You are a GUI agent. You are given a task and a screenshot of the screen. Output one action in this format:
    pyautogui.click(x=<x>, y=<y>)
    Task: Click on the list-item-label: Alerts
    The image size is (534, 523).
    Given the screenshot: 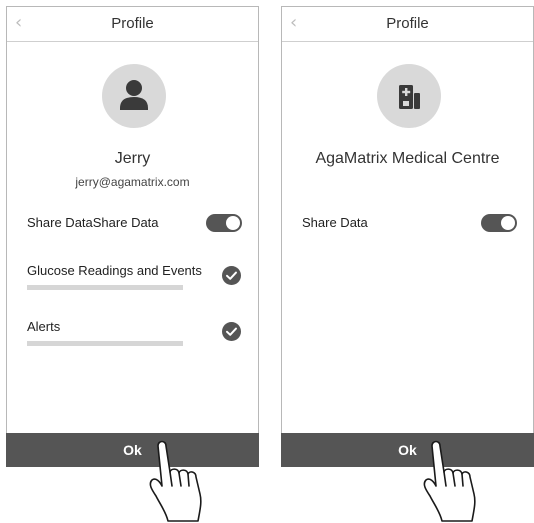 What is the action you would take?
    pyautogui.click(x=44, y=326)
    